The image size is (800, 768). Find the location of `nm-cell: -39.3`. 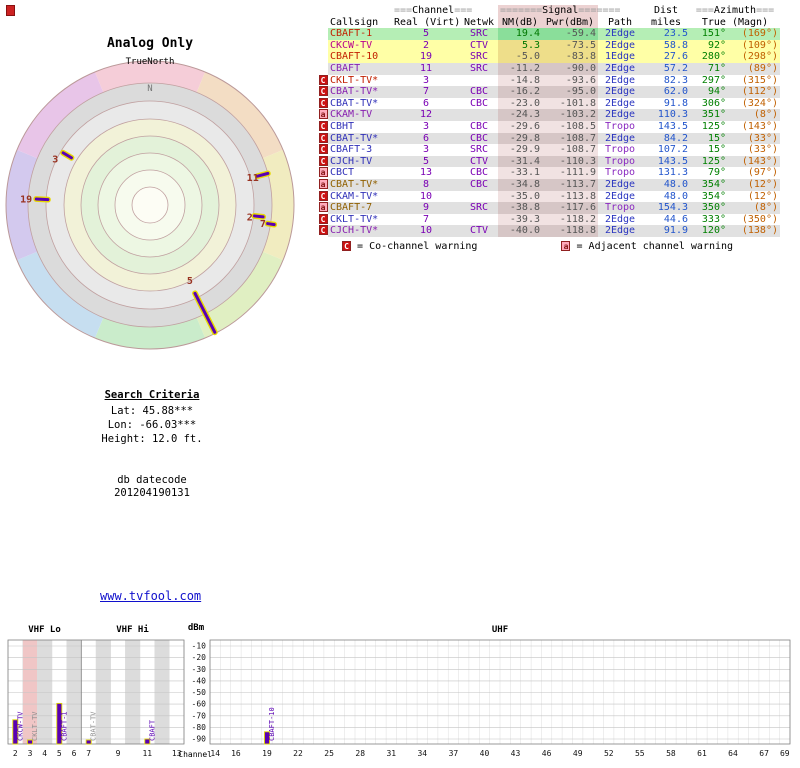

nm-cell: -39.3 is located at coordinates (520, 219).